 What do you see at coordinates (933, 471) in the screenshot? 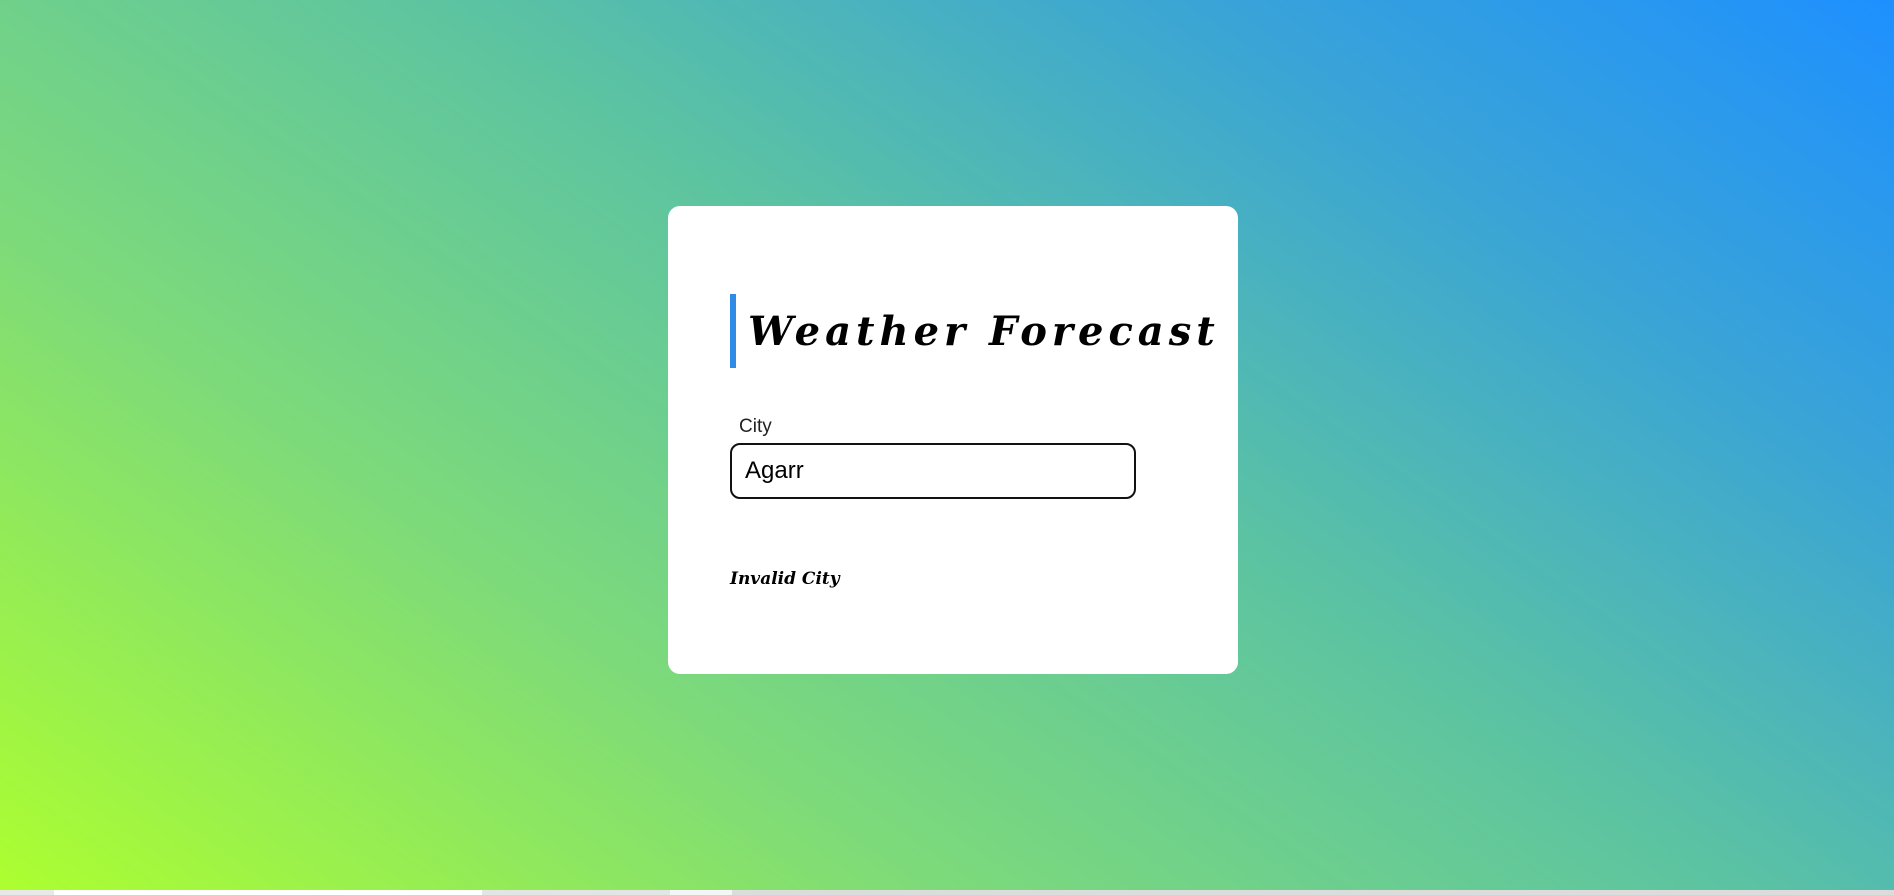
I see `city-input` at bounding box center [933, 471].